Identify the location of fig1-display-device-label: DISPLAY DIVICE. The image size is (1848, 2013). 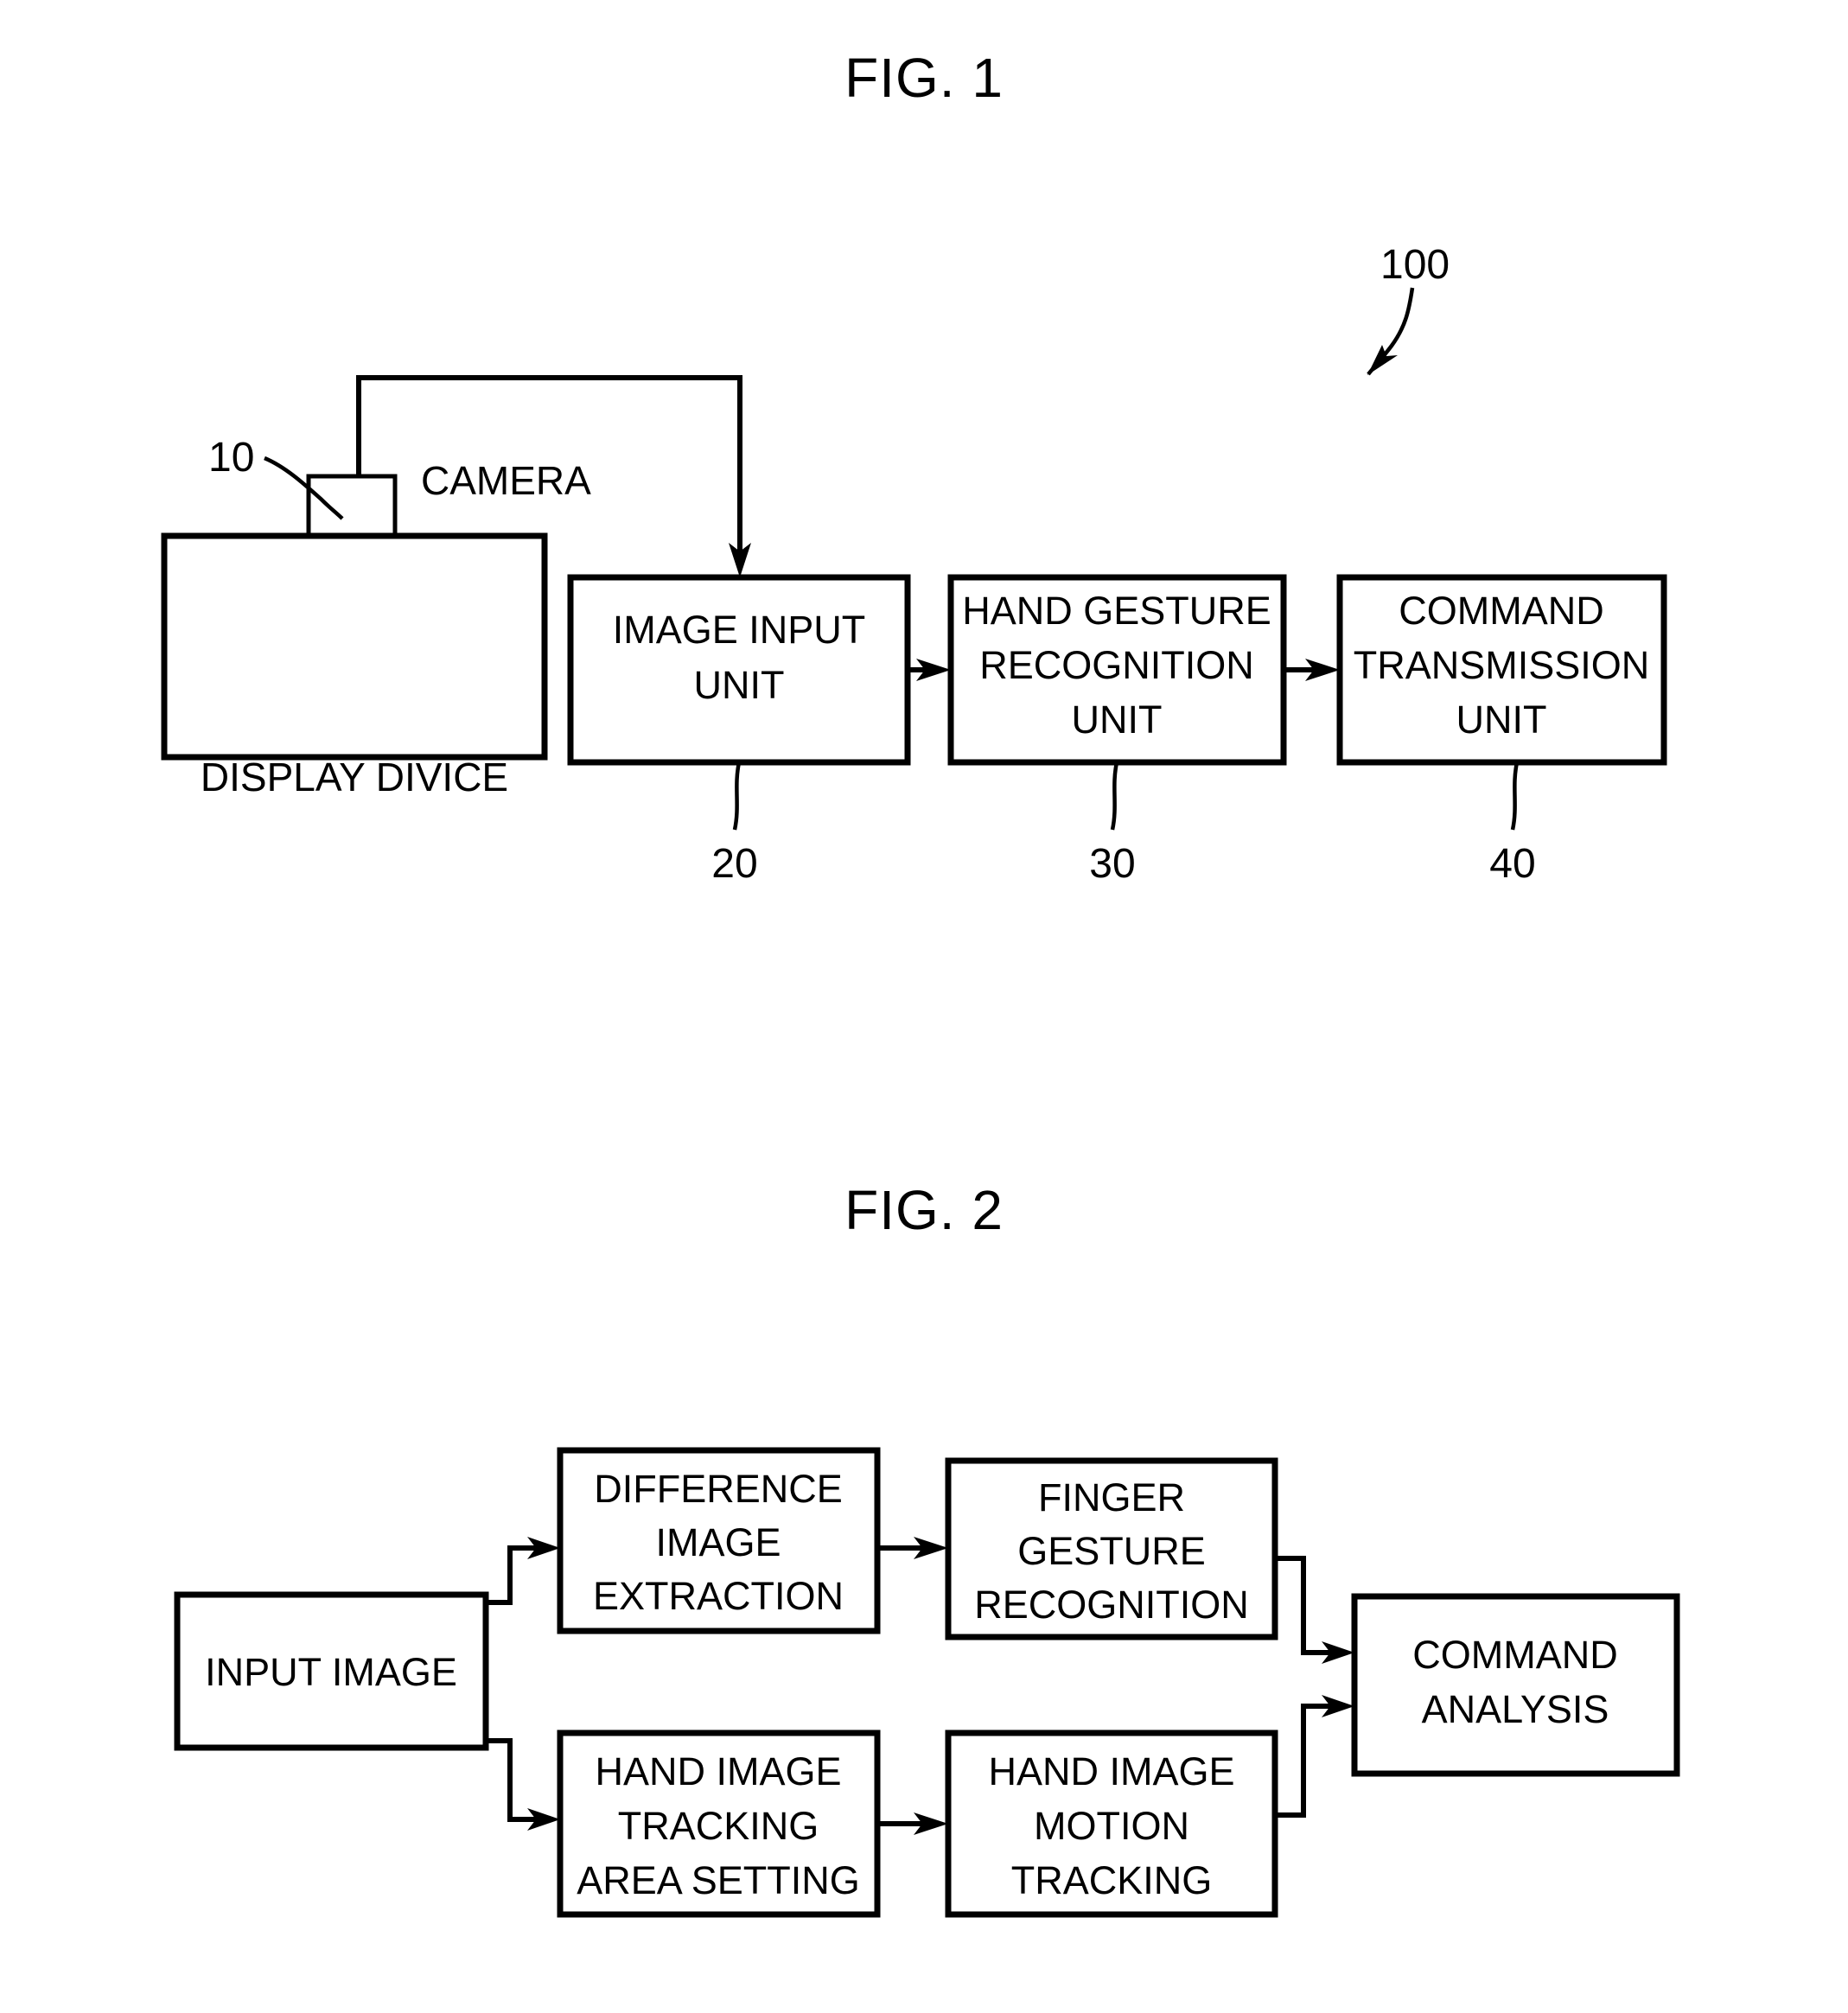
(354, 777).